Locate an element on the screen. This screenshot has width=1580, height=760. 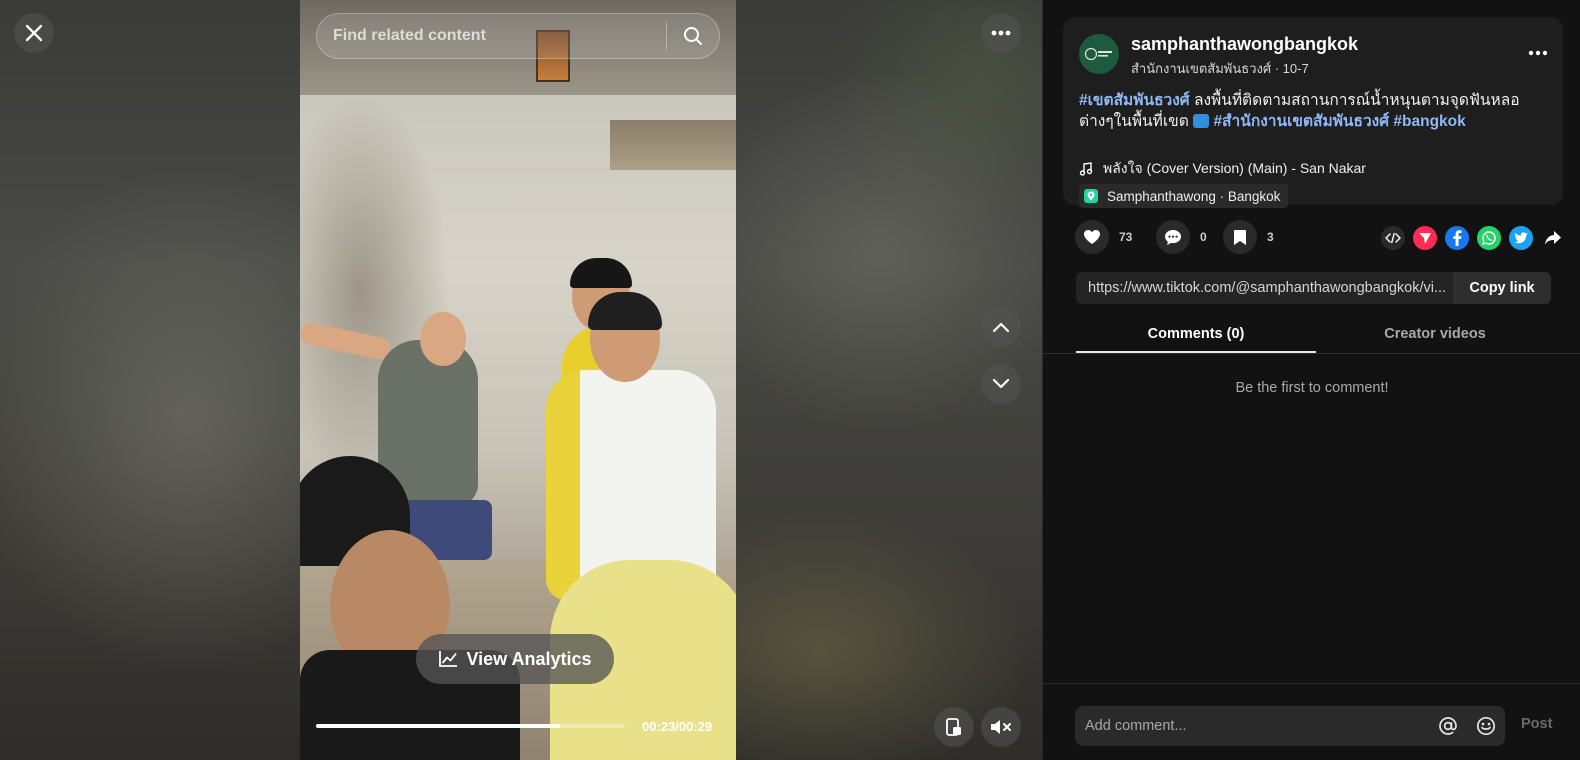
comment-bubble-icon is located at coordinates (1173, 237).